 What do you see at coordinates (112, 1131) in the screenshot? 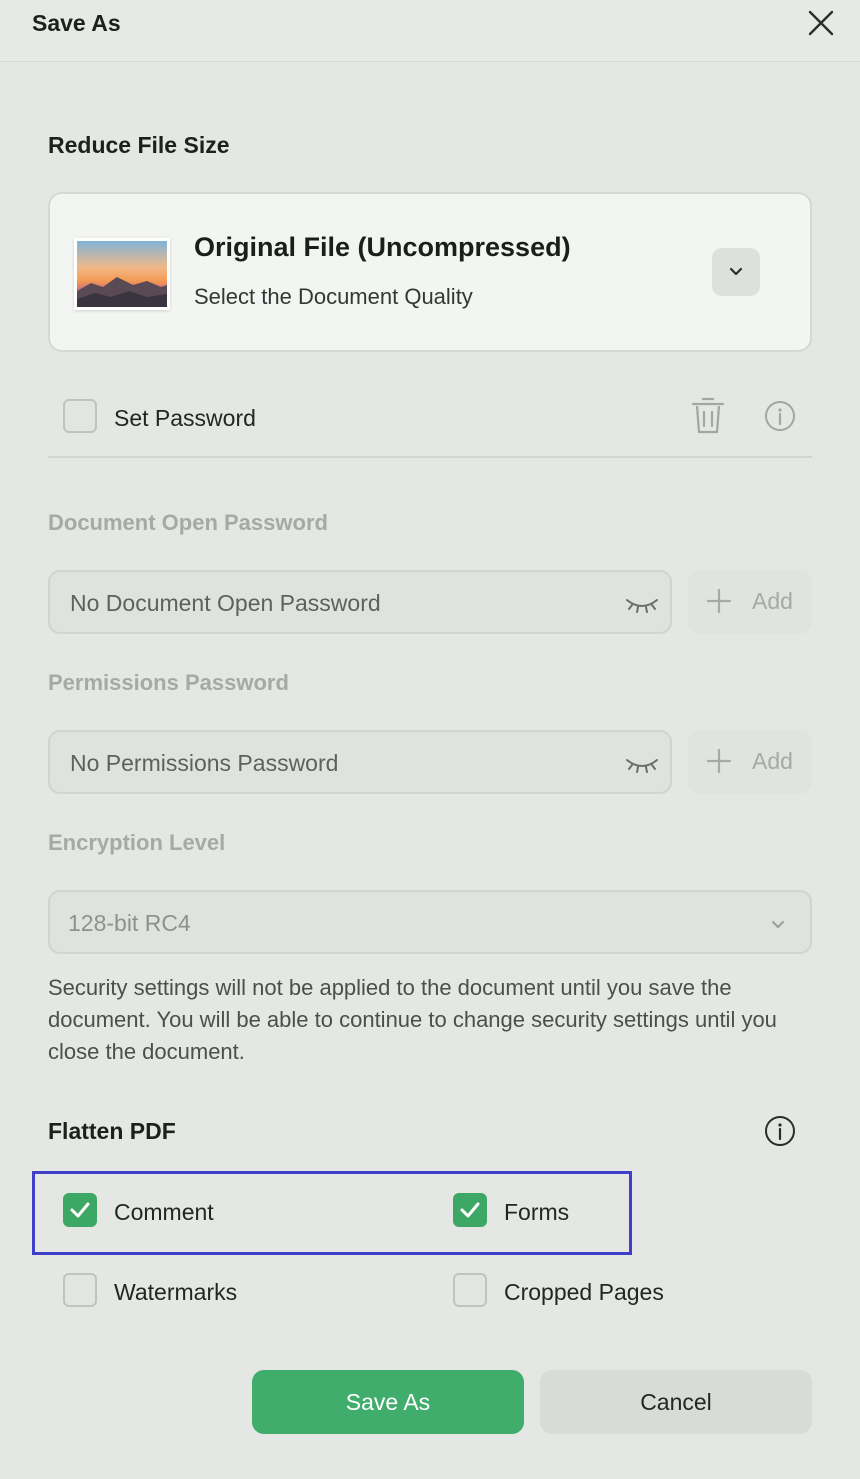
I see `flatten-pdf-heading: Flatten PDF` at bounding box center [112, 1131].